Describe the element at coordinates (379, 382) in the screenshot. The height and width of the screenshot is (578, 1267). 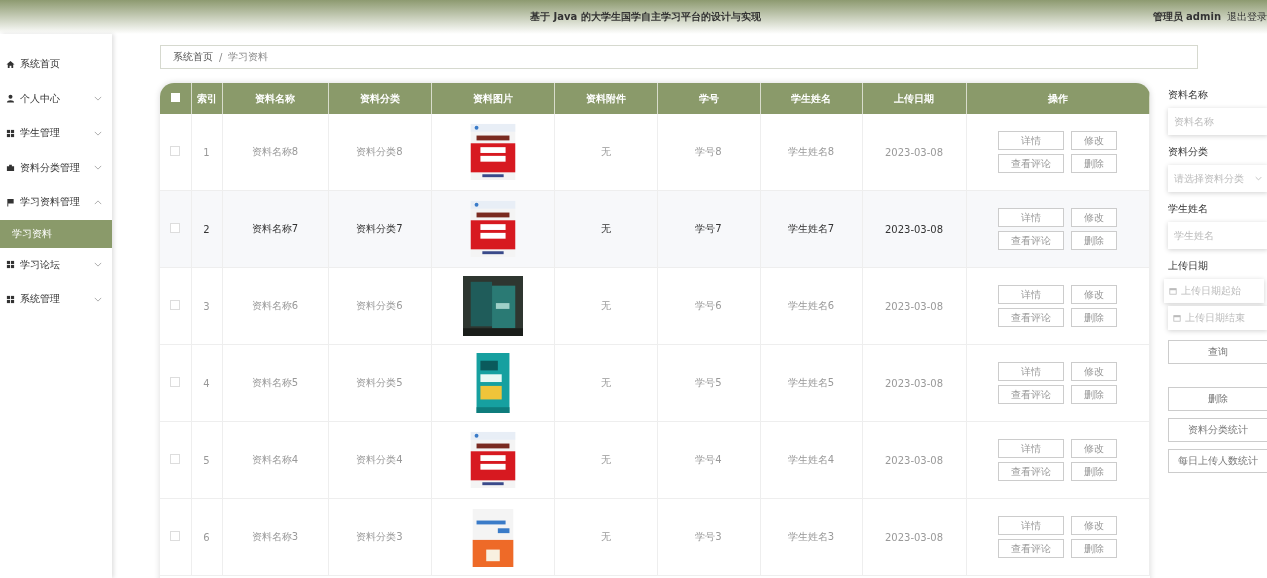
I see `table-cell: 资料分类5` at that location.